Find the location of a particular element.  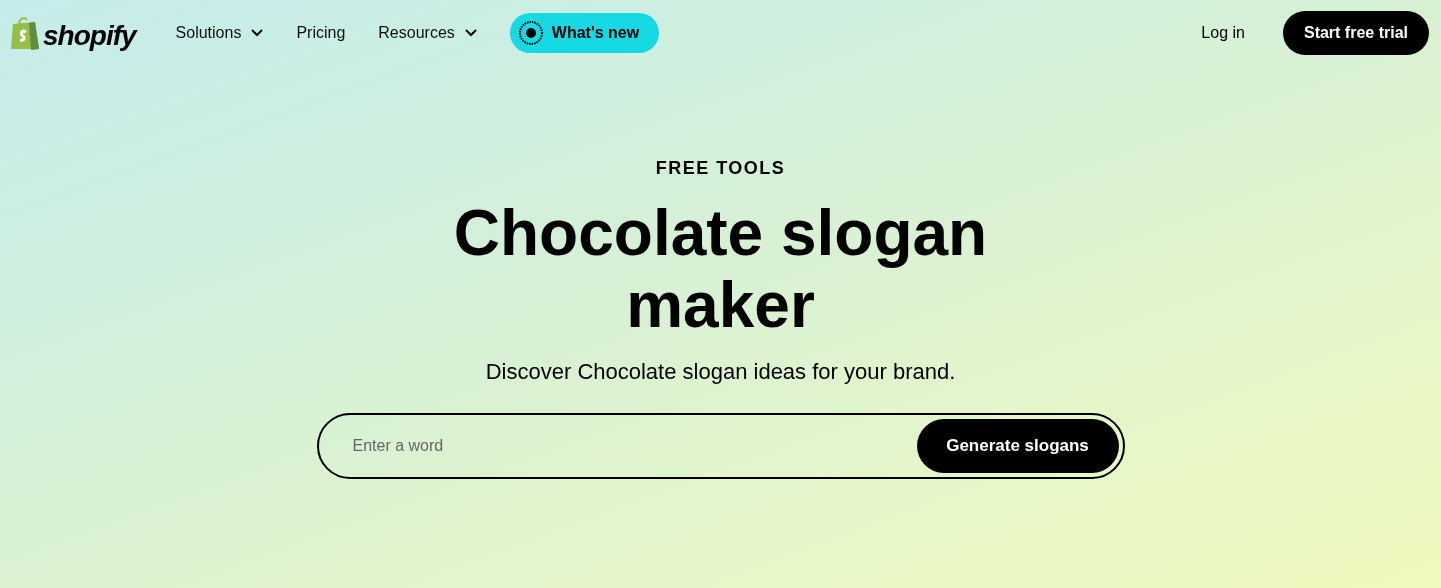

nav-link: Pricing is located at coordinates (321, 33).